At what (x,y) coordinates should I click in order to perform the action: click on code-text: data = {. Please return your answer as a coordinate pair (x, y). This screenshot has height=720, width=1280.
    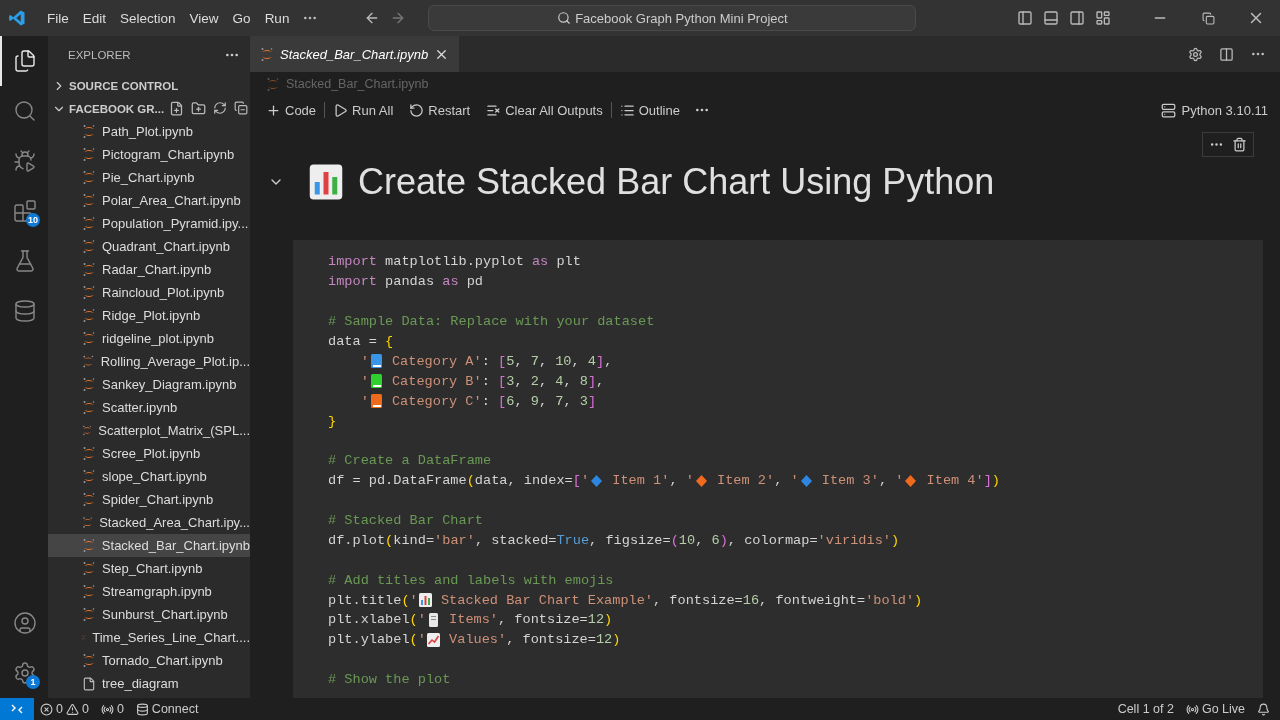
    Looking at the image, I should click on (361, 341).